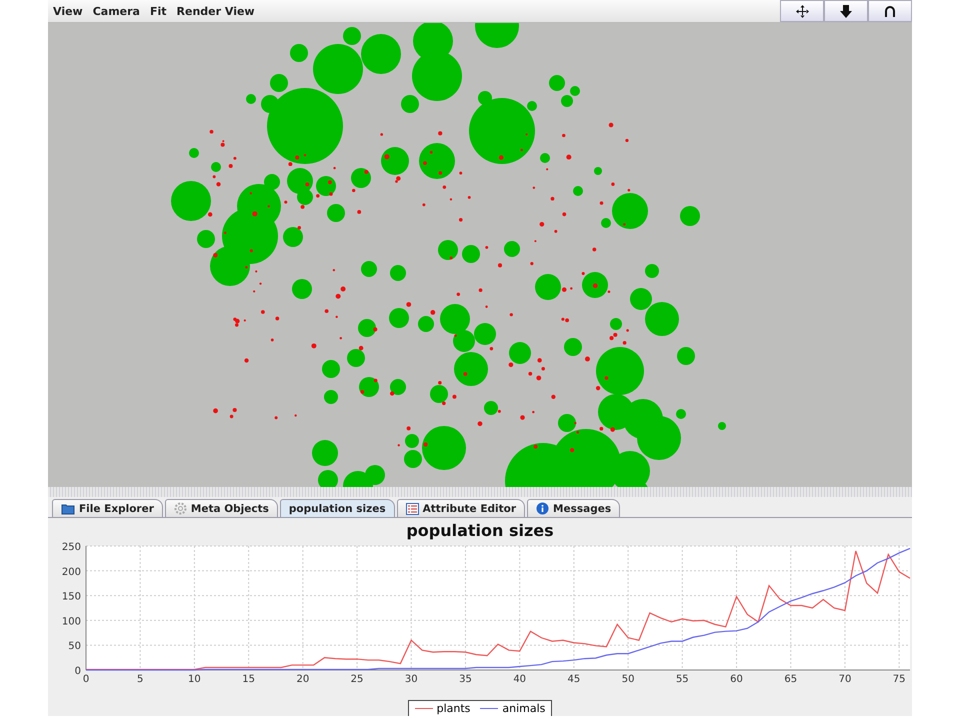  What do you see at coordinates (682, 679) in the screenshot?
I see `x-tick-label: 55` at bounding box center [682, 679].